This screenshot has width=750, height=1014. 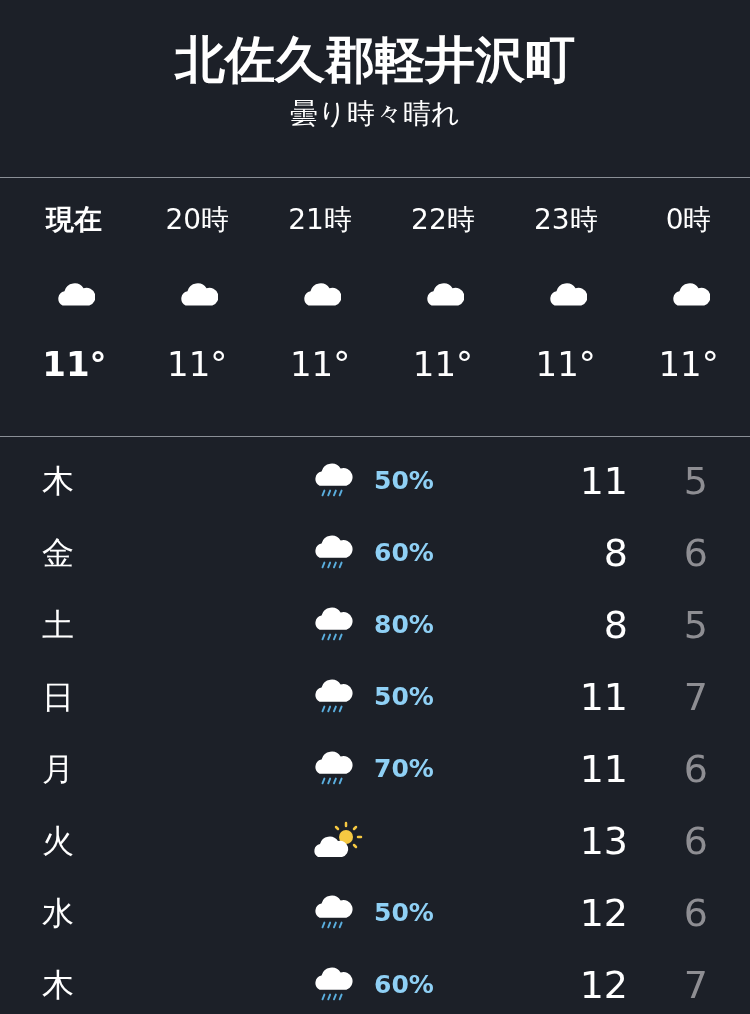 What do you see at coordinates (58, 913) in the screenshot?
I see `day-label: 水` at bounding box center [58, 913].